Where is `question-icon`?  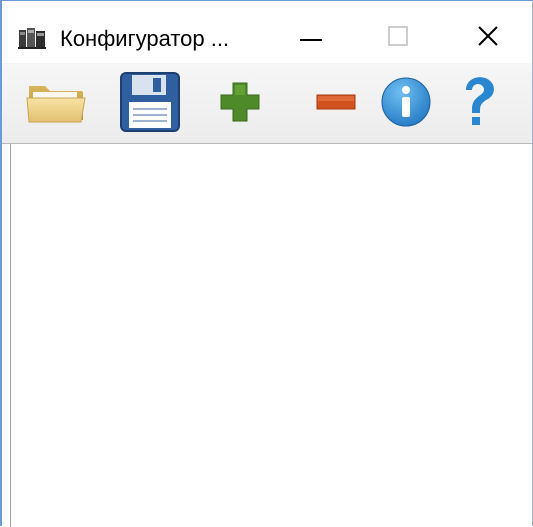 question-icon is located at coordinates (480, 104).